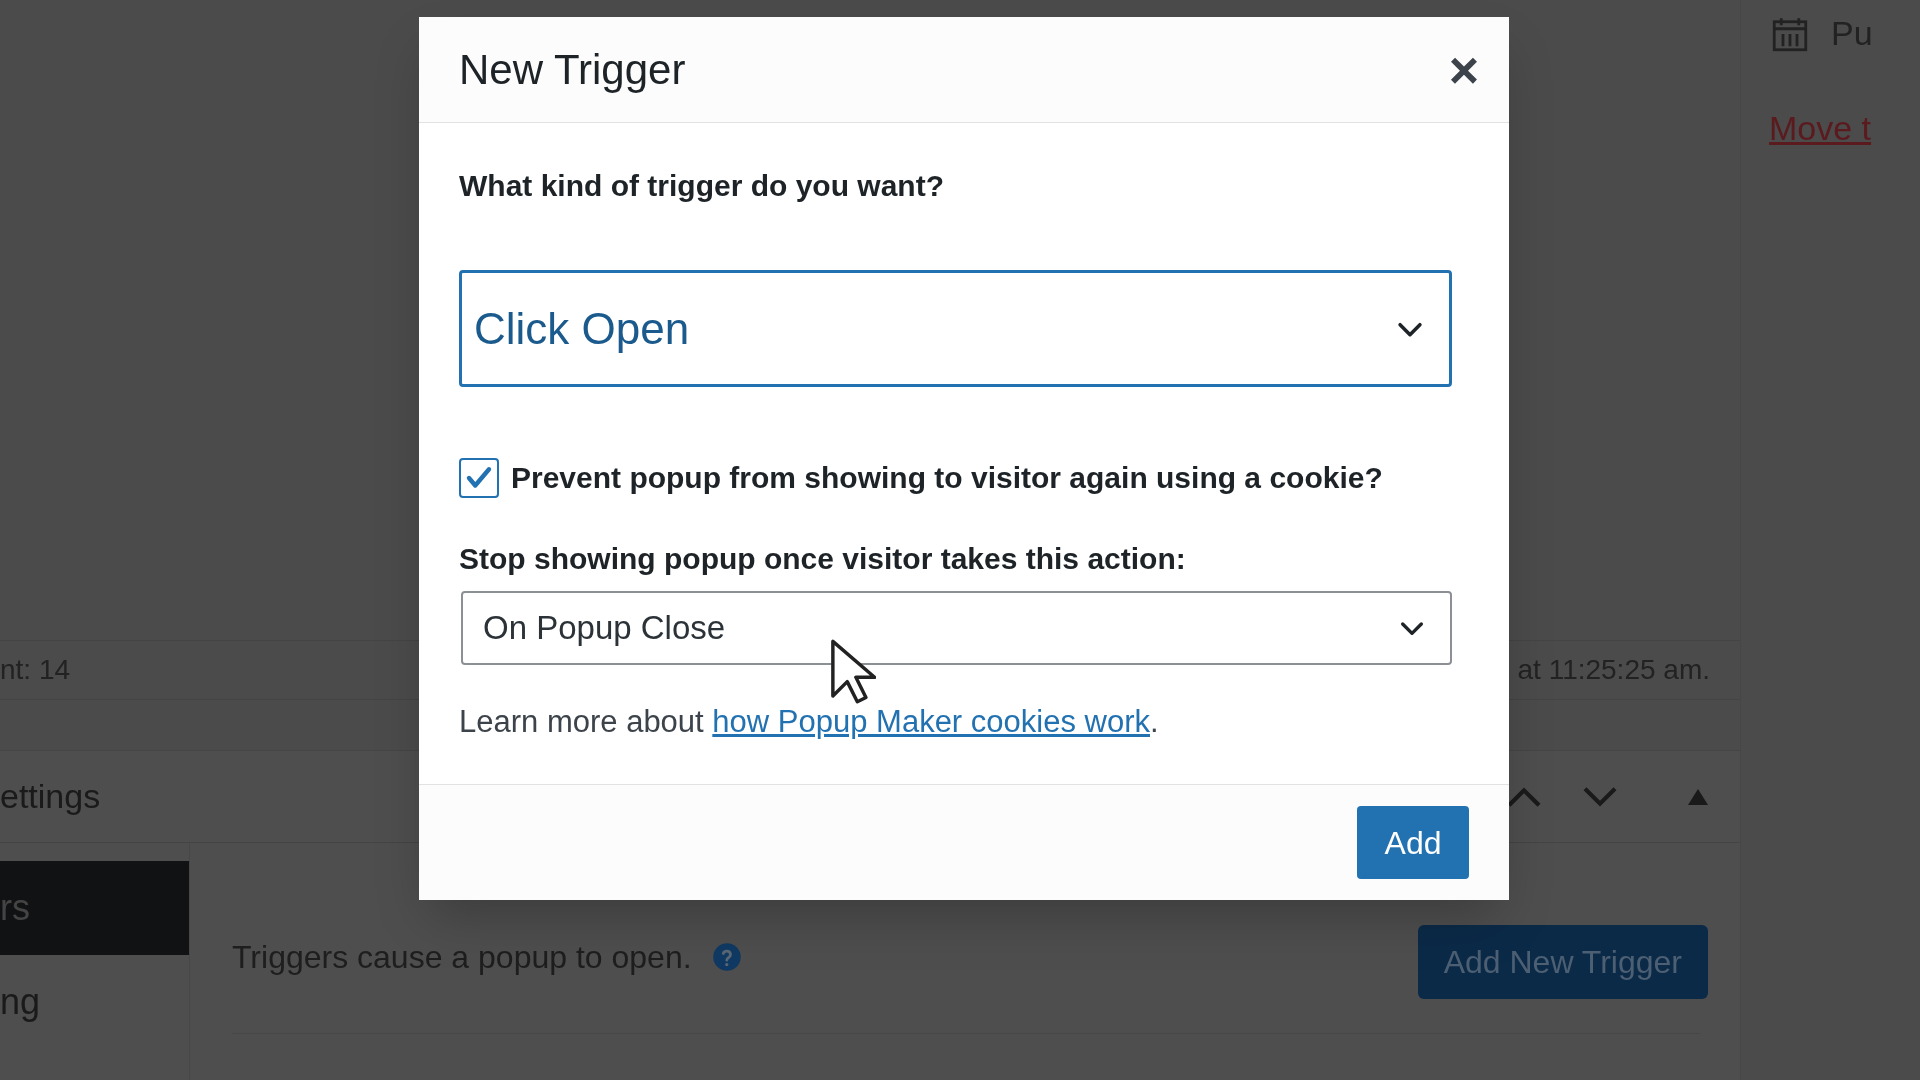 This screenshot has width=1920, height=1080. What do you see at coordinates (702, 186) in the screenshot?
I see `question-text: What kind of trigger do you want?` at bounding box center [702, 186].